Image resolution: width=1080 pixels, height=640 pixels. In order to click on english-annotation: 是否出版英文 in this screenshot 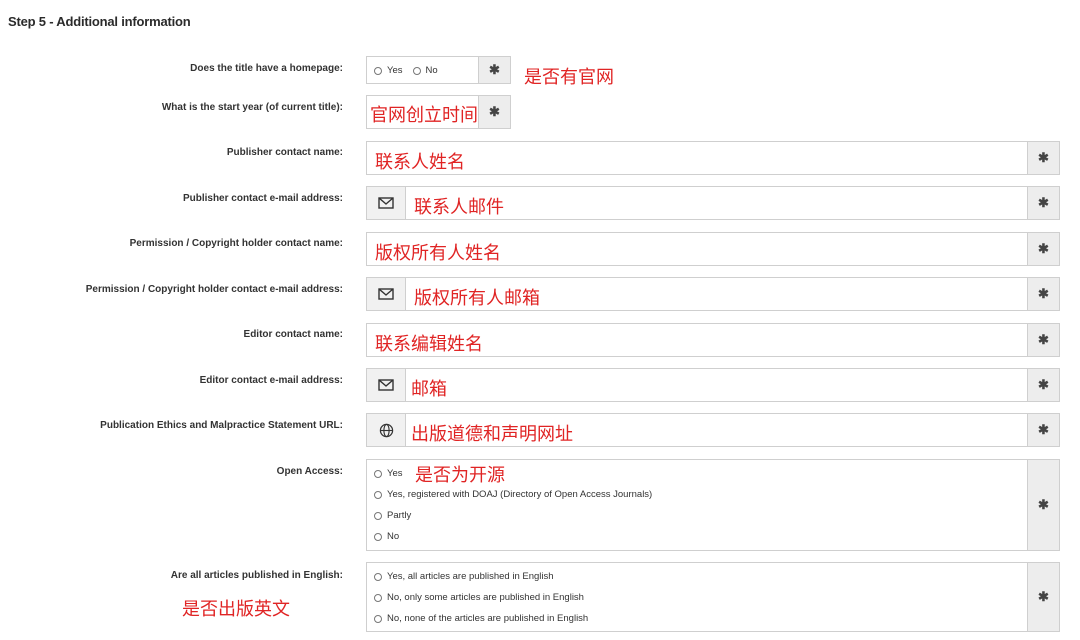, I will do `click(236, 609)`.